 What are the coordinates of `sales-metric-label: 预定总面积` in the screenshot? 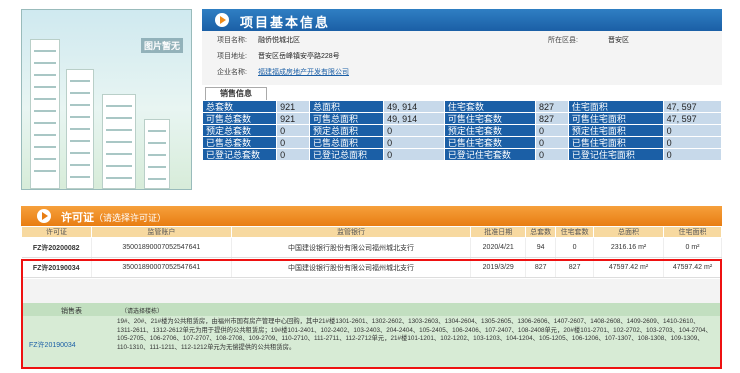 It's located at (346, 130).